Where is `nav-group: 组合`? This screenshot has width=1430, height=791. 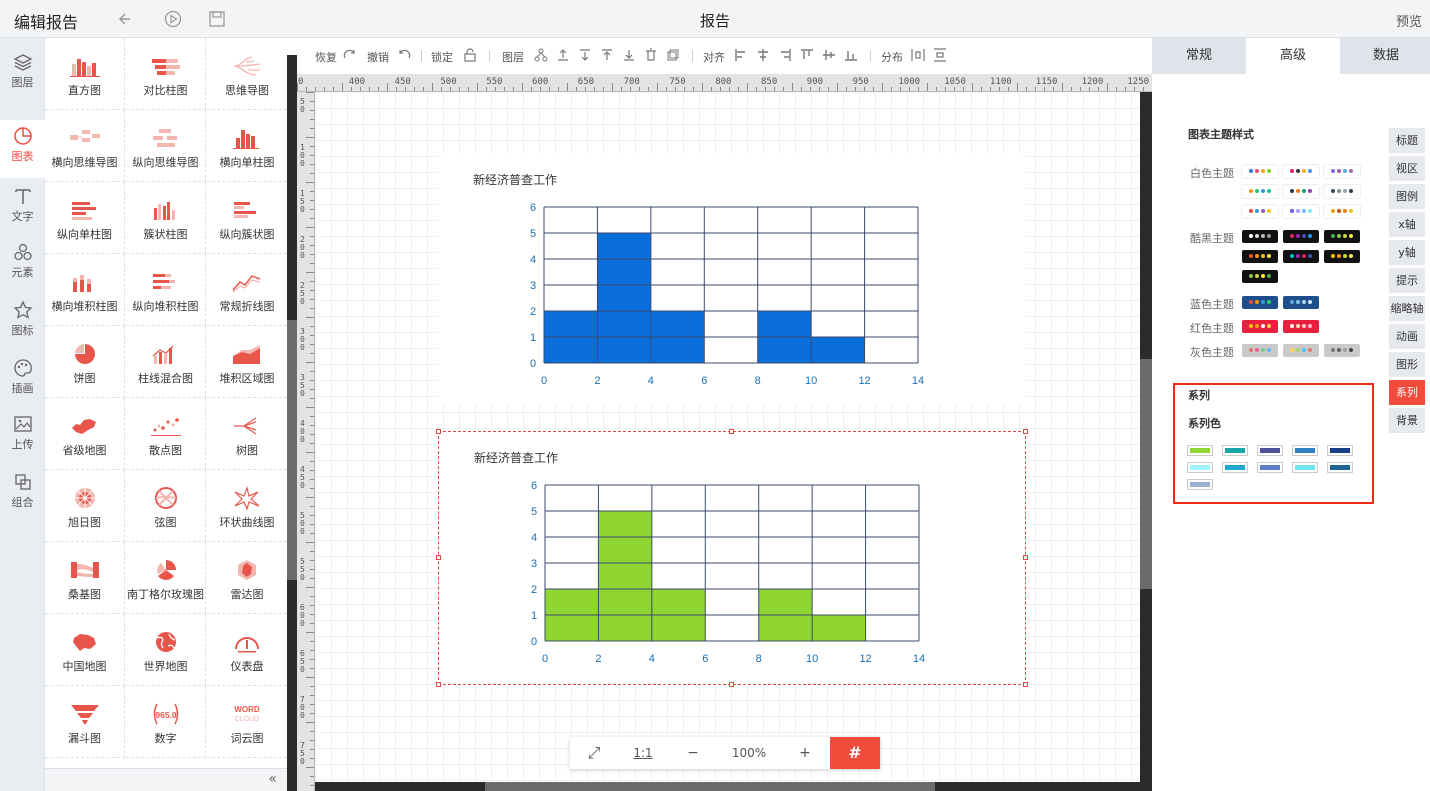 nav-group: 组合 is located at coordinates (22, 491).